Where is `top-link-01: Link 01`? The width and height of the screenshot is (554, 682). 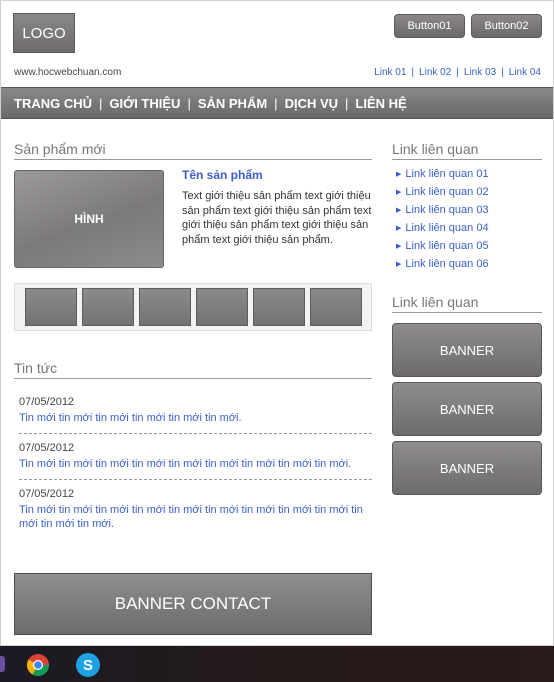 top-link-01: Link 01 is located at coordinates (390, 72).